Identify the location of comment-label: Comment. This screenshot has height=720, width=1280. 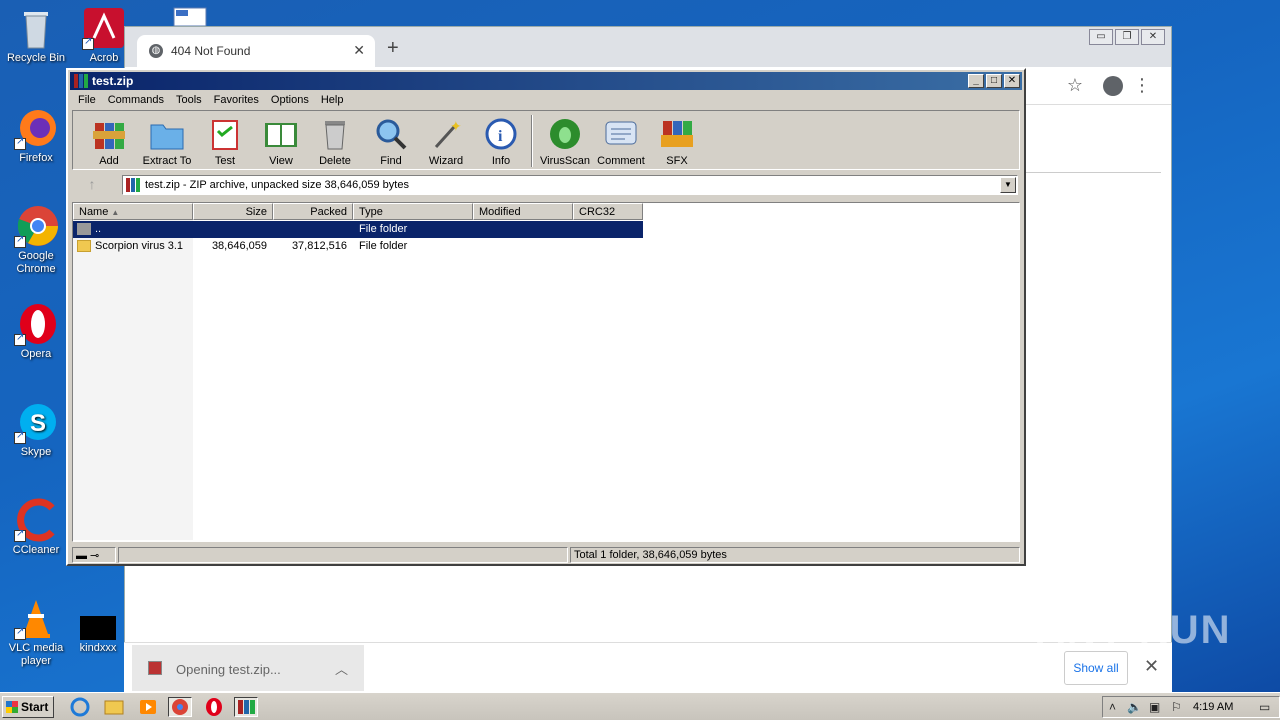
(621, 161).